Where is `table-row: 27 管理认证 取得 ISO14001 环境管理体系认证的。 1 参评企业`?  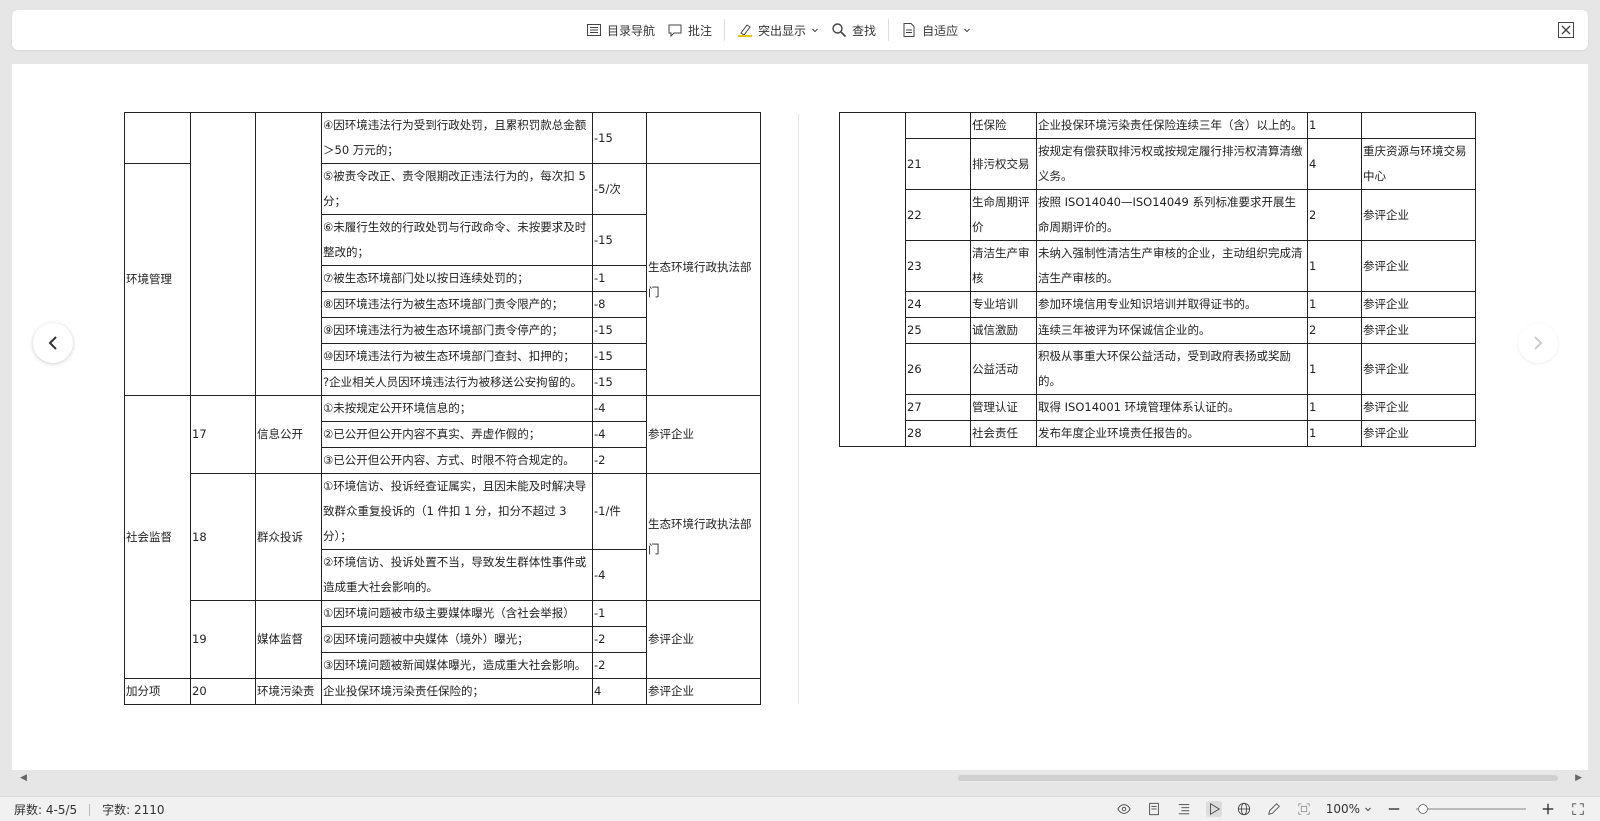 table-row: 27 管理认证 取得 ISO14001 环境管理体系认证的。 1 参评企业 is located at coordinates (1158, 407).